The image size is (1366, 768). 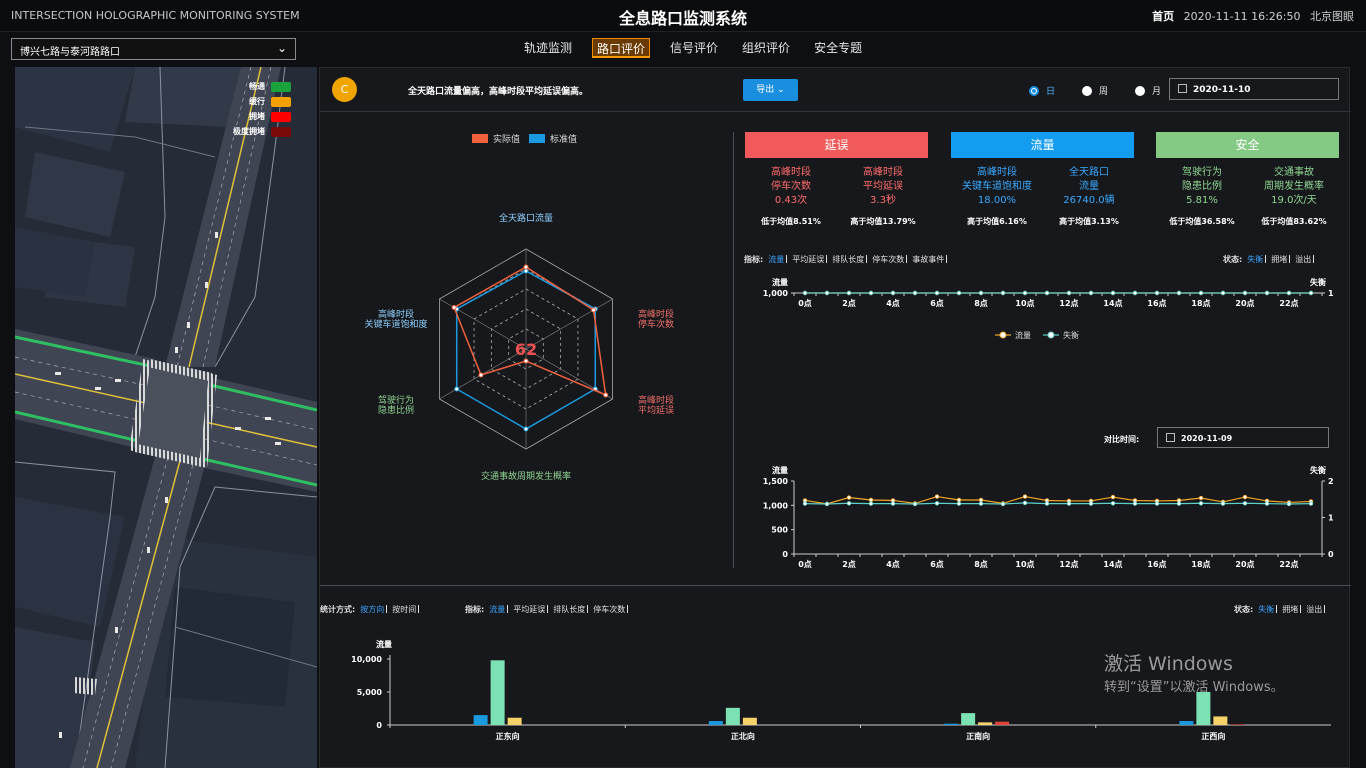 What do you see at coordinates (1024, 564) in the screenshot?
I see `x-tick-label: 10点` at bounding box center [1024, 564].